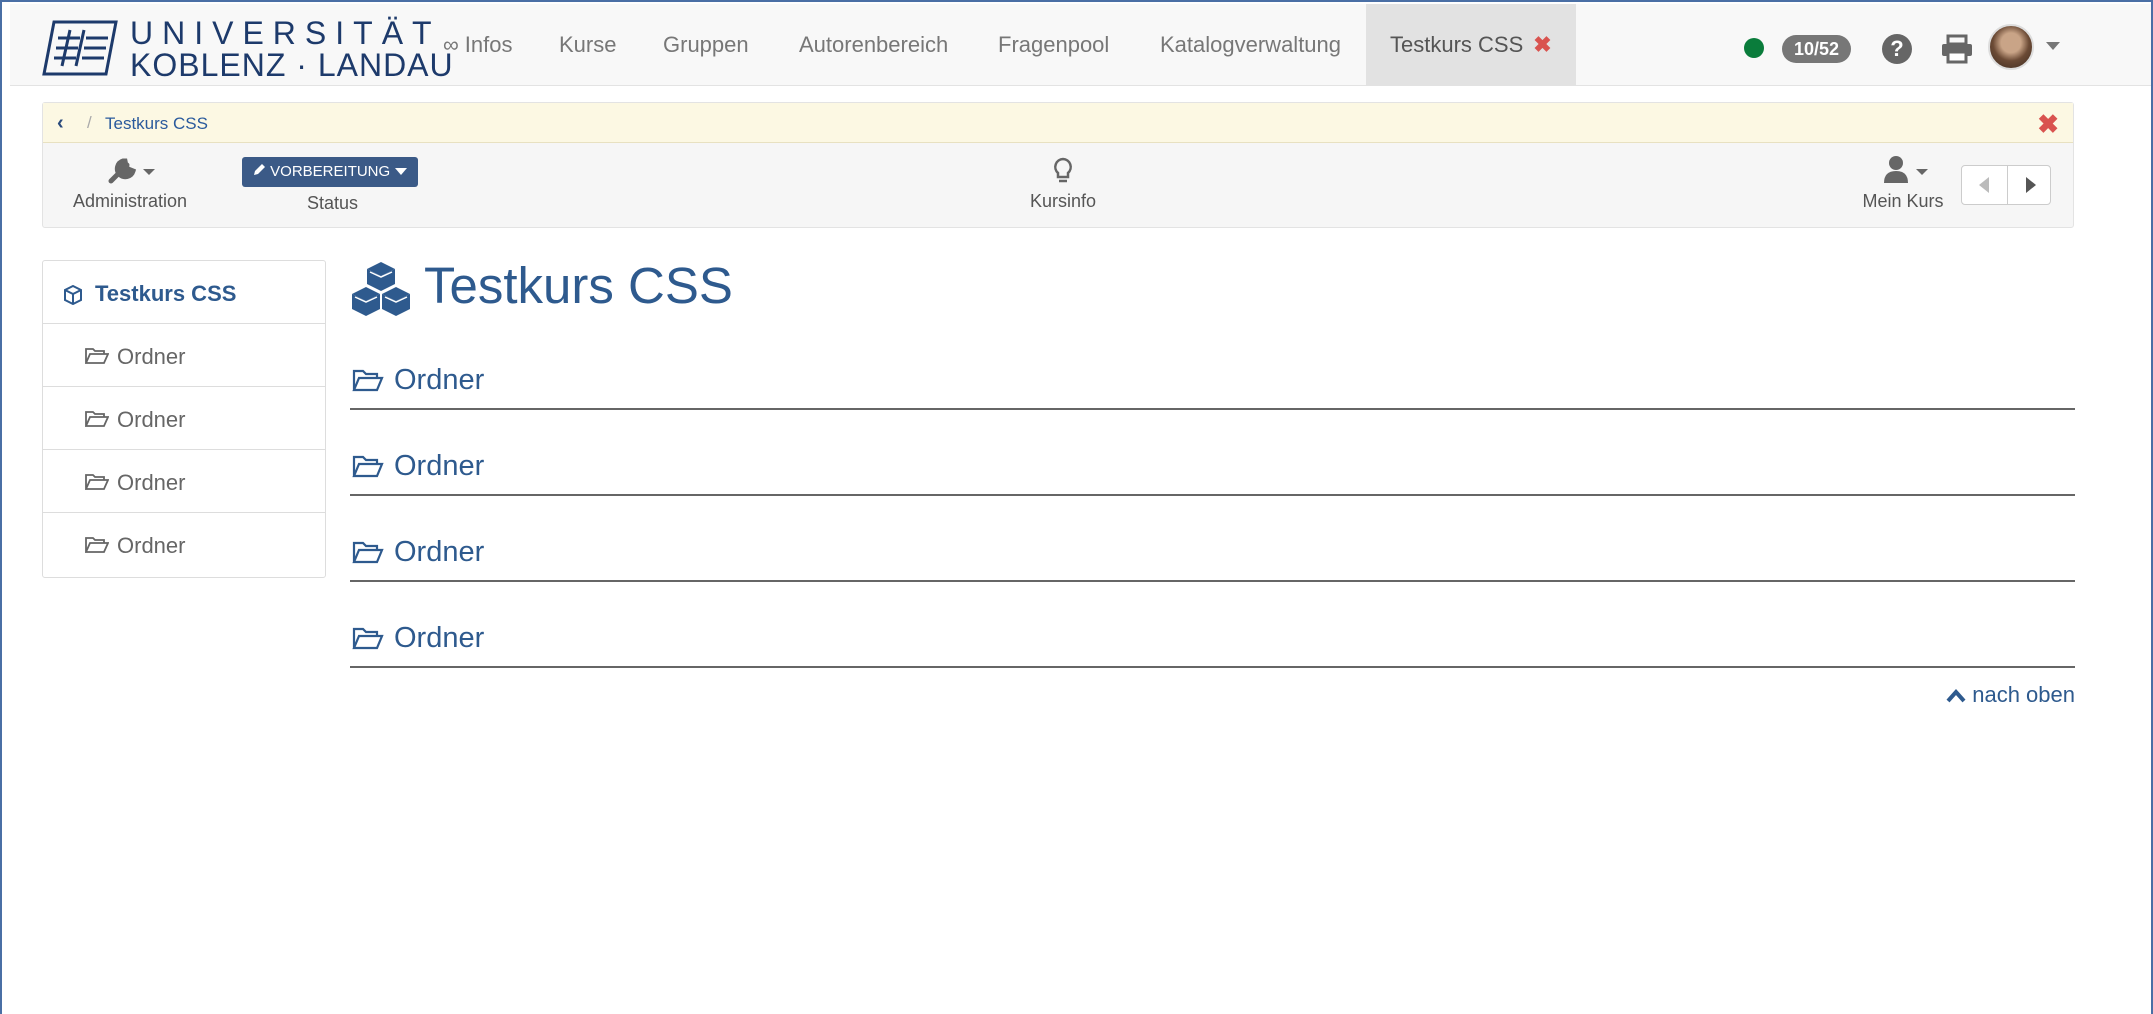 The width and height of the screenshot is (2153, 1014). I want to click on tab-testkurs-css-label: Testkurs CSS, so click(1457, 44).